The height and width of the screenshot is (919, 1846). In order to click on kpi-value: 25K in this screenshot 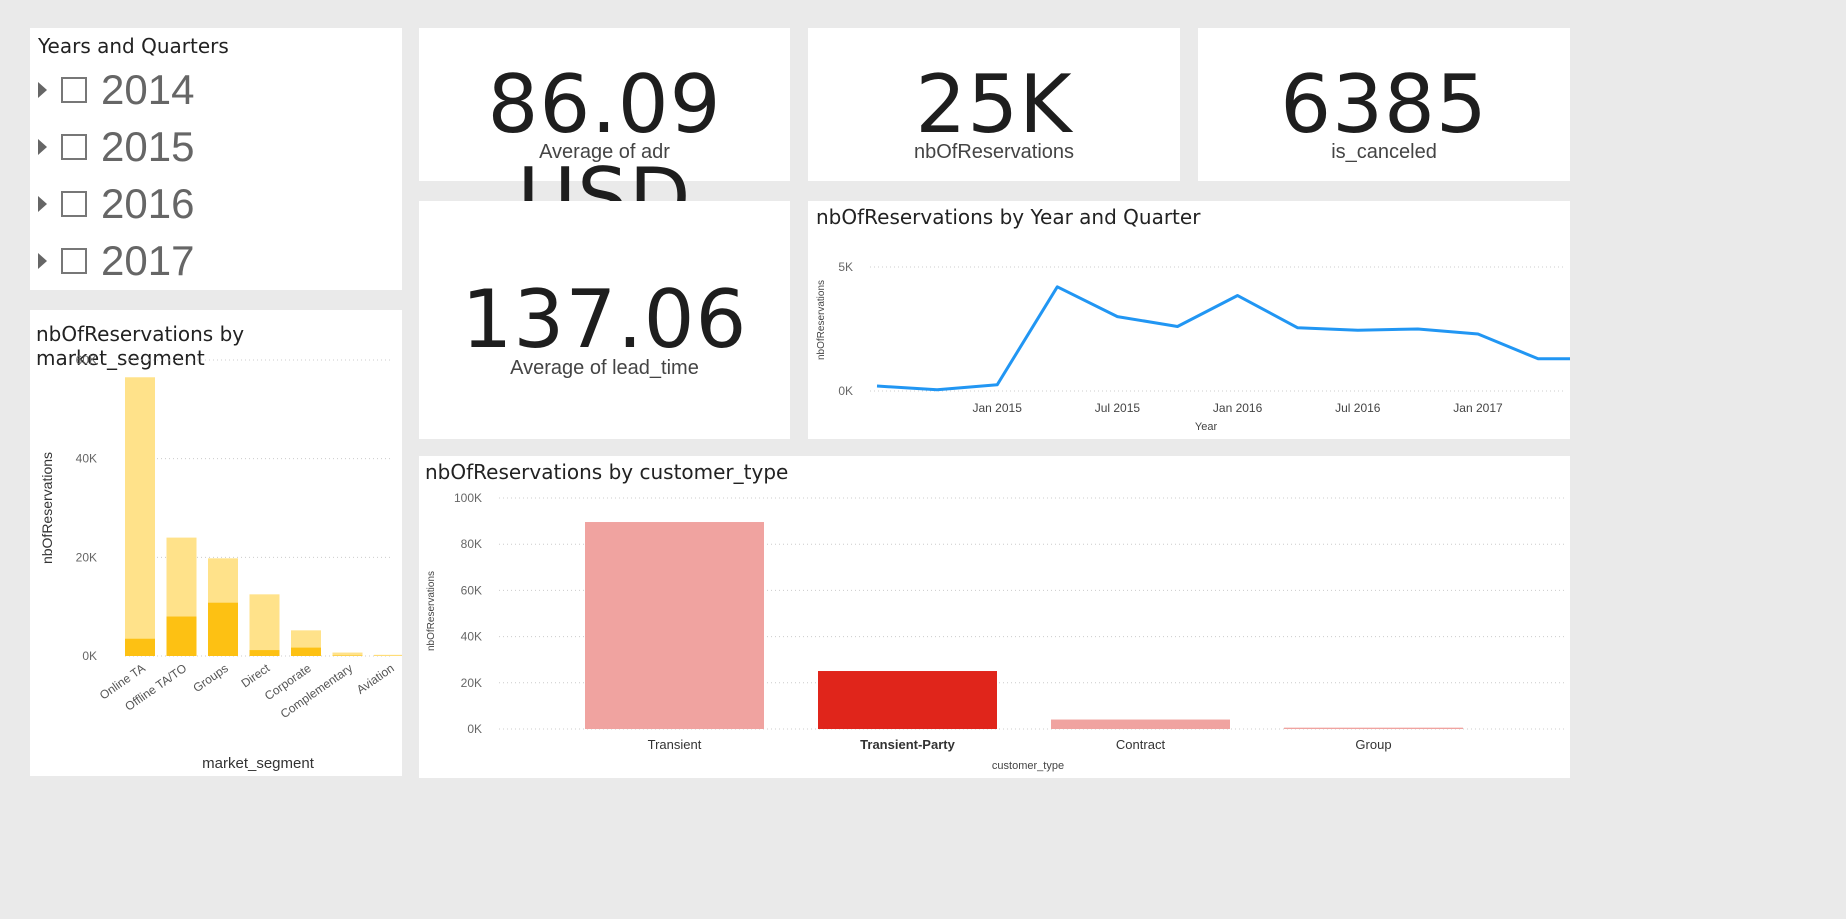, I will do `click(994, 104)`.